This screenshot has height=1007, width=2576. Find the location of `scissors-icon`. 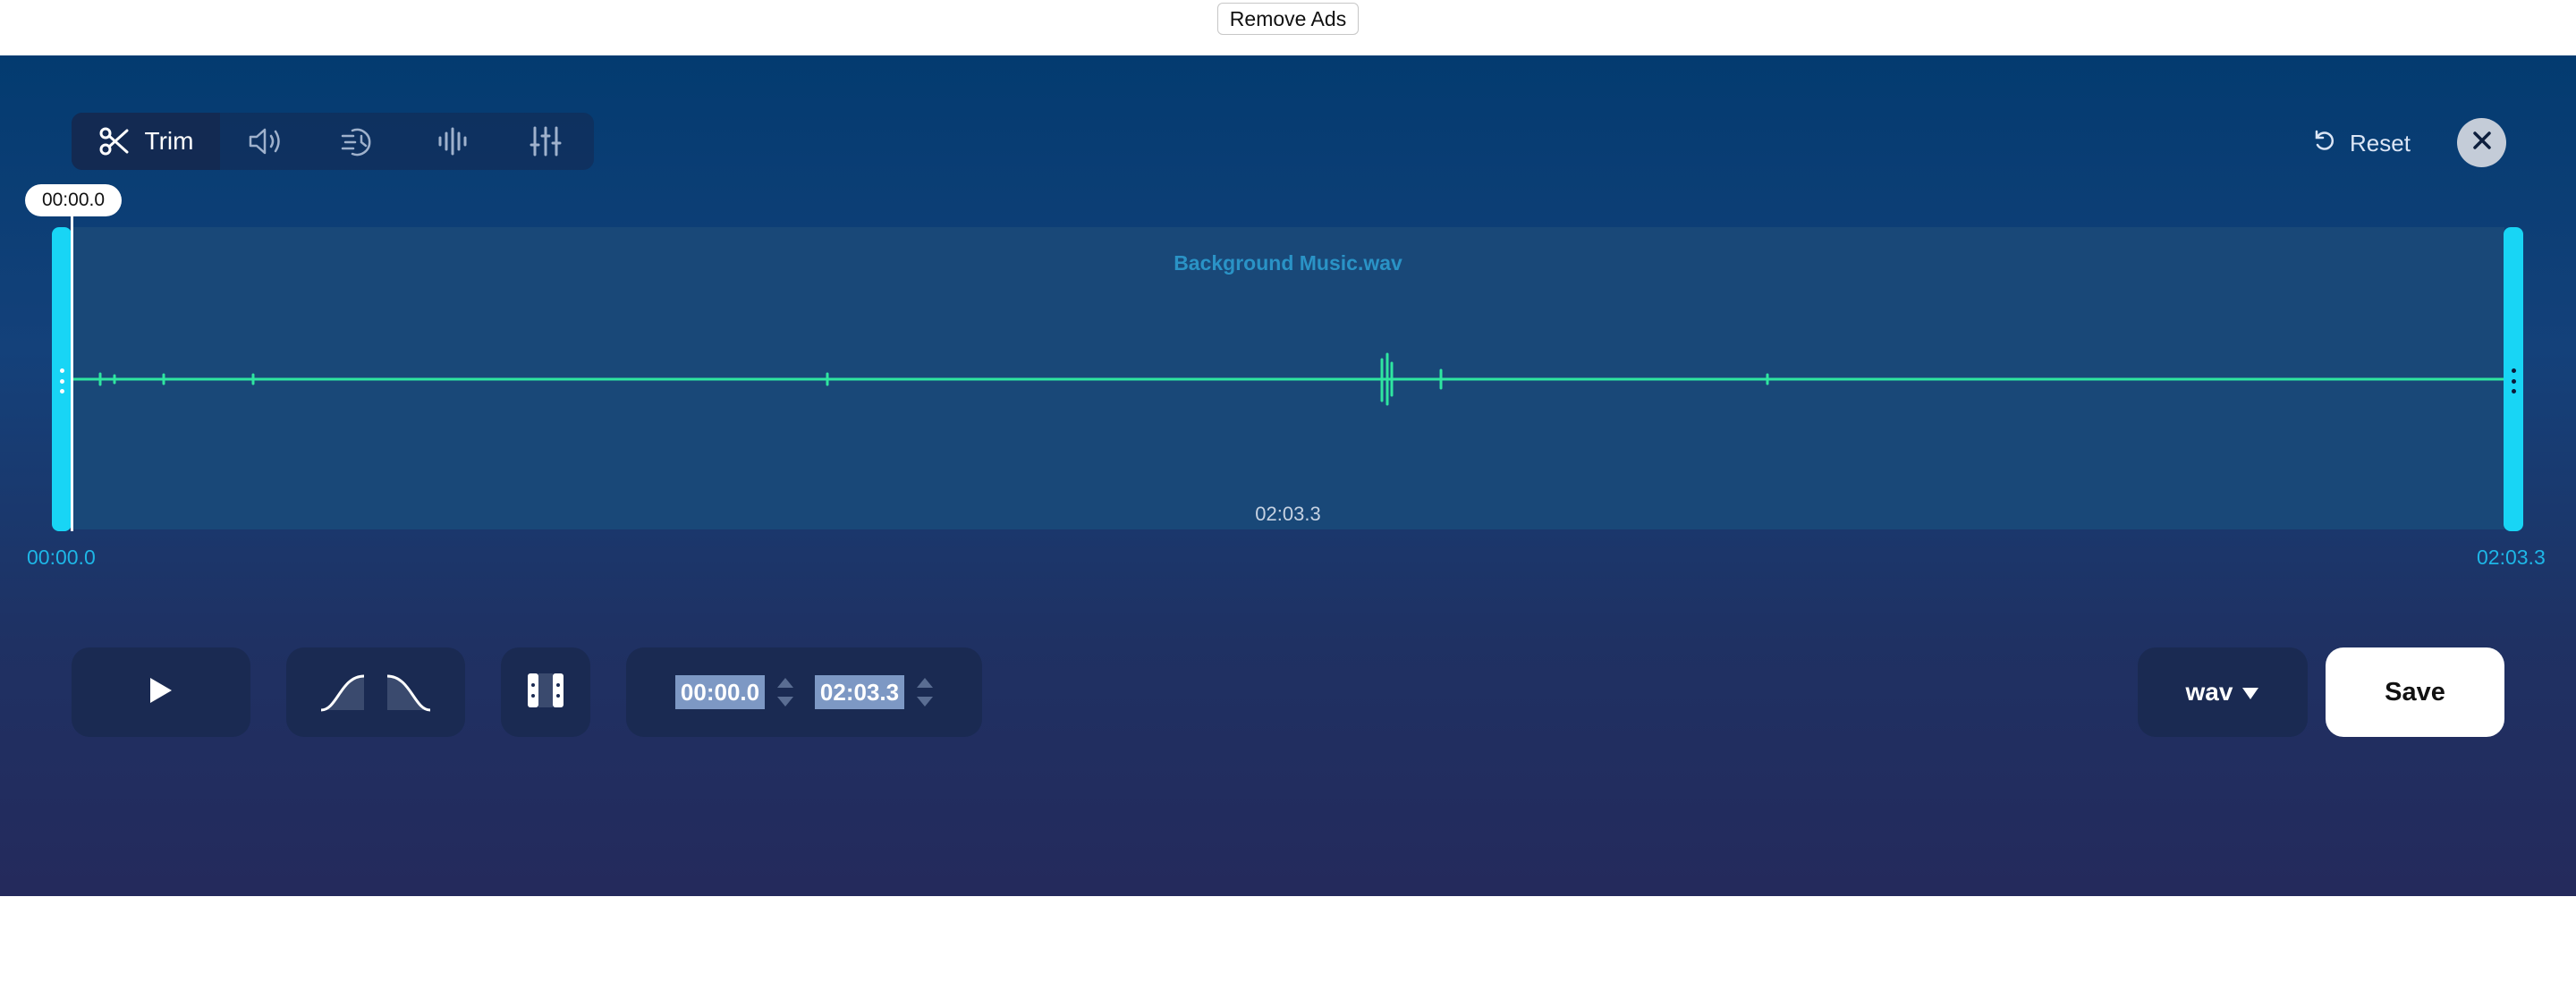

scissors-icon is located at coordinates (114, 141).